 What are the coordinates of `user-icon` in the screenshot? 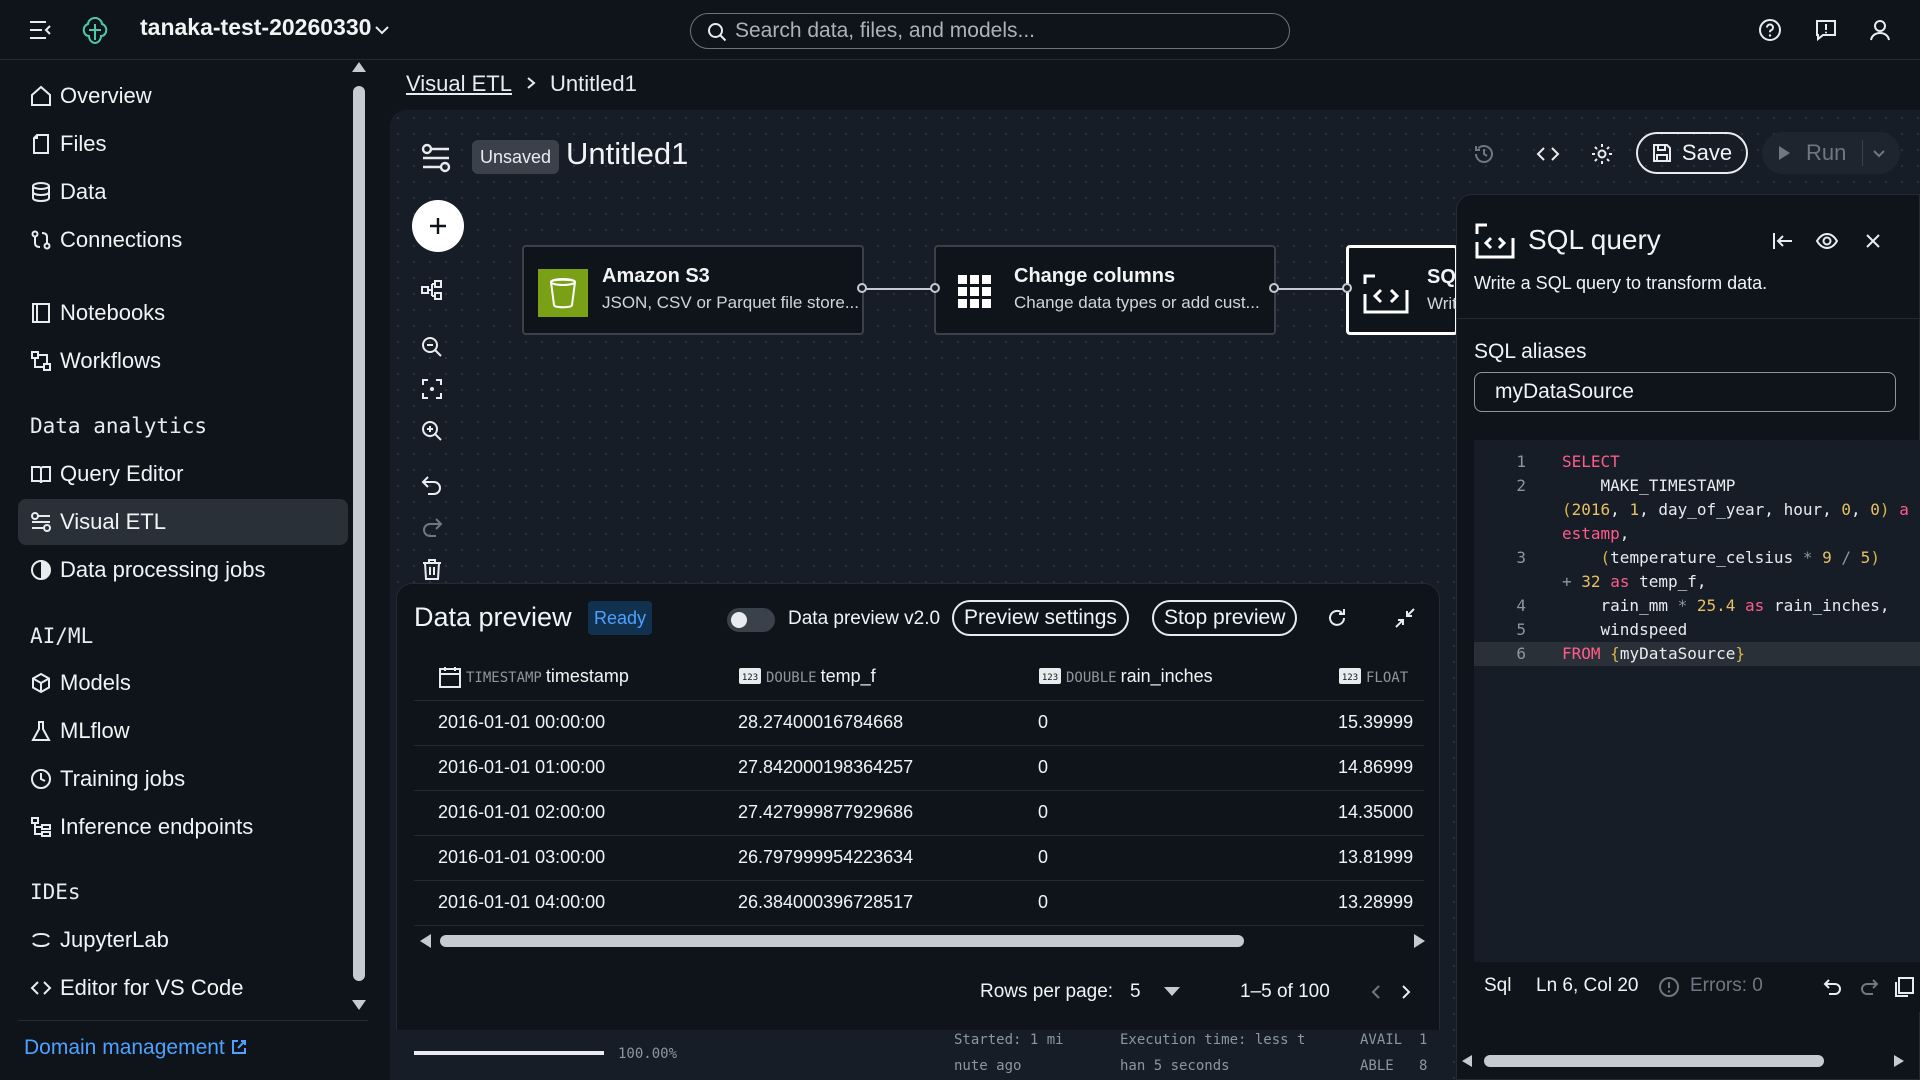 It's located at (1880, 30).